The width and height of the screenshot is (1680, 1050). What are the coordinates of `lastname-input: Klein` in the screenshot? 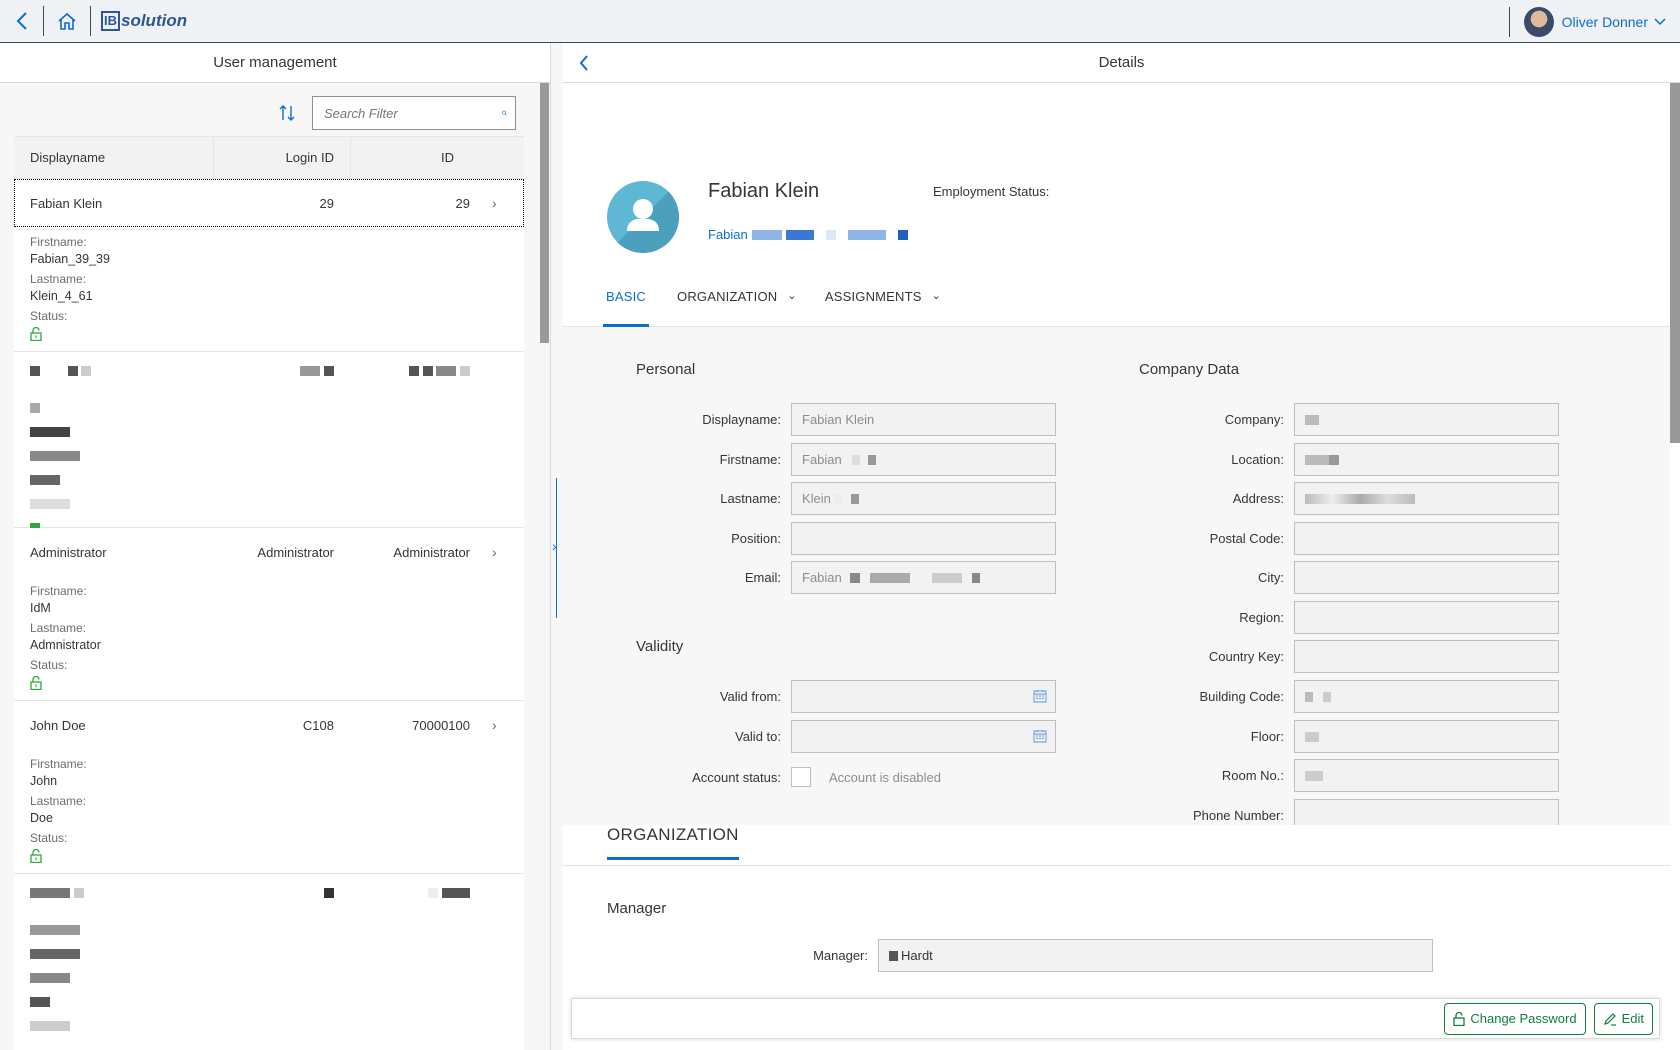 It's located at (923, 498).